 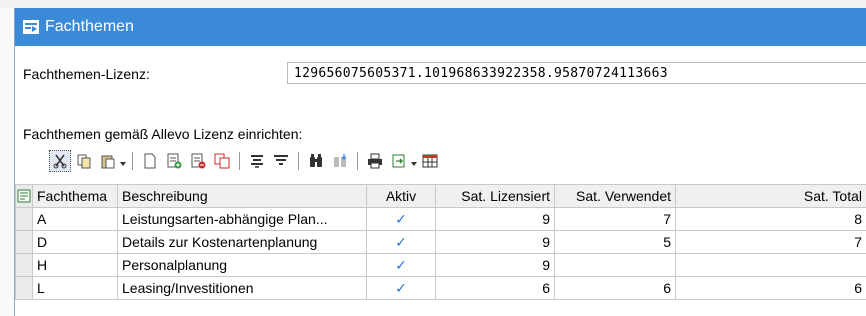 I want to click on find-next-icon, so click(x=340, y=161).